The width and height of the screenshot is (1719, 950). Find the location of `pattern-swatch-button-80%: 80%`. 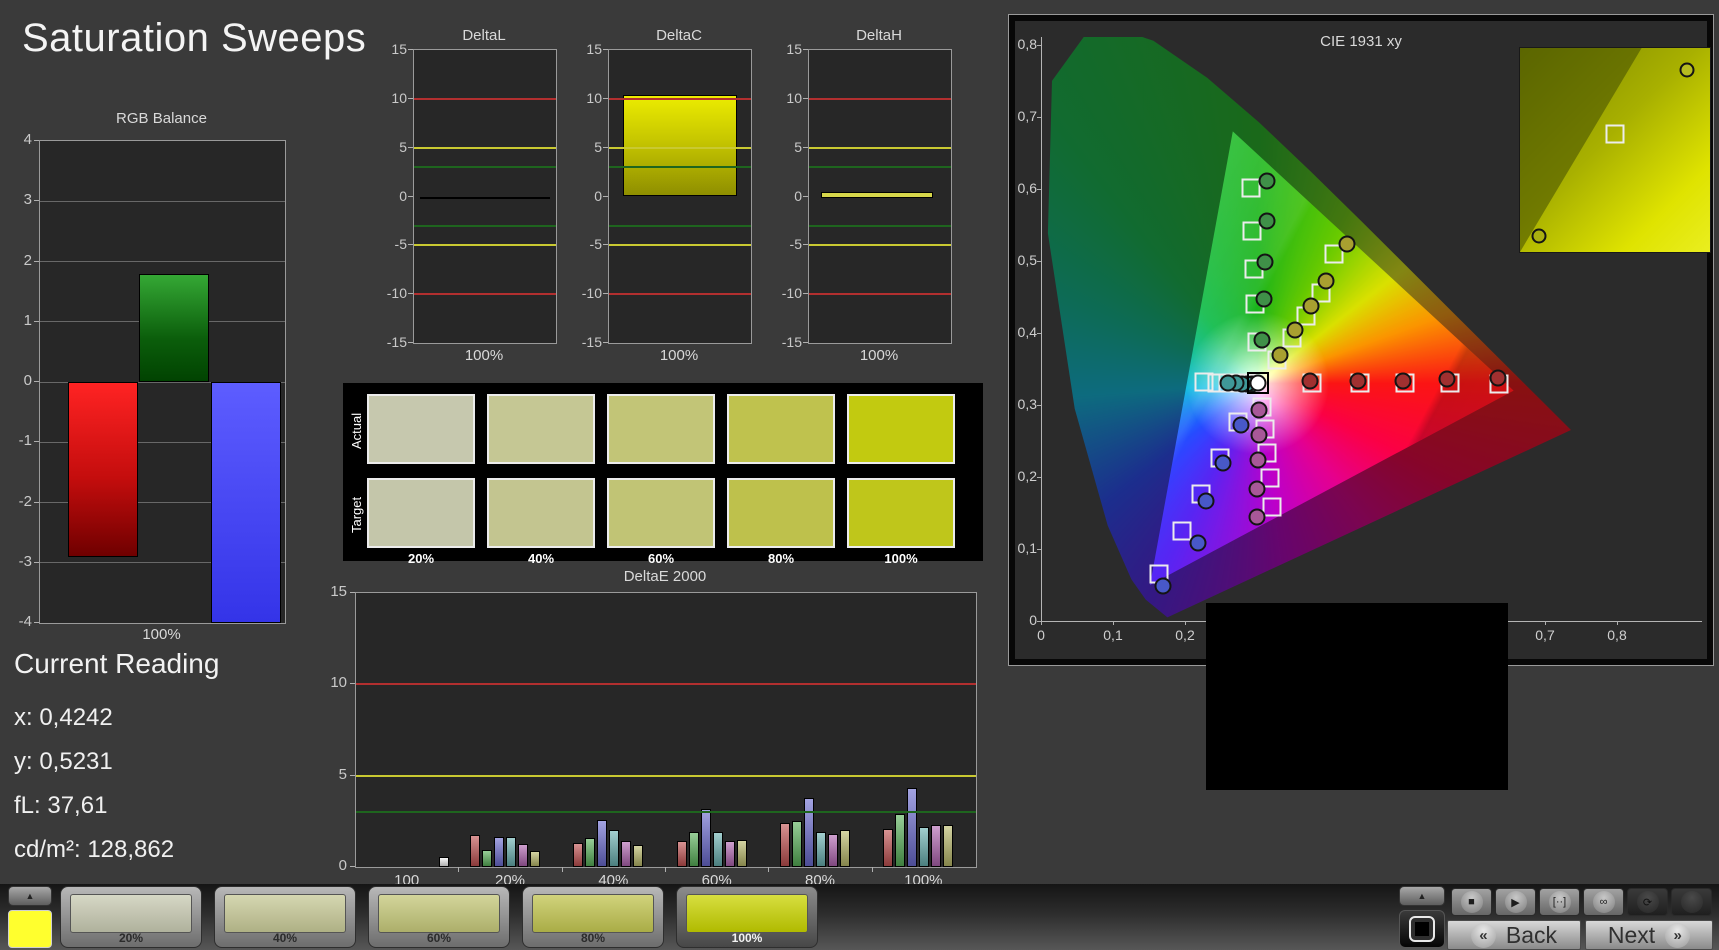

pattern-swatch-button-80%: 80% is located at coordinates (593, 917).